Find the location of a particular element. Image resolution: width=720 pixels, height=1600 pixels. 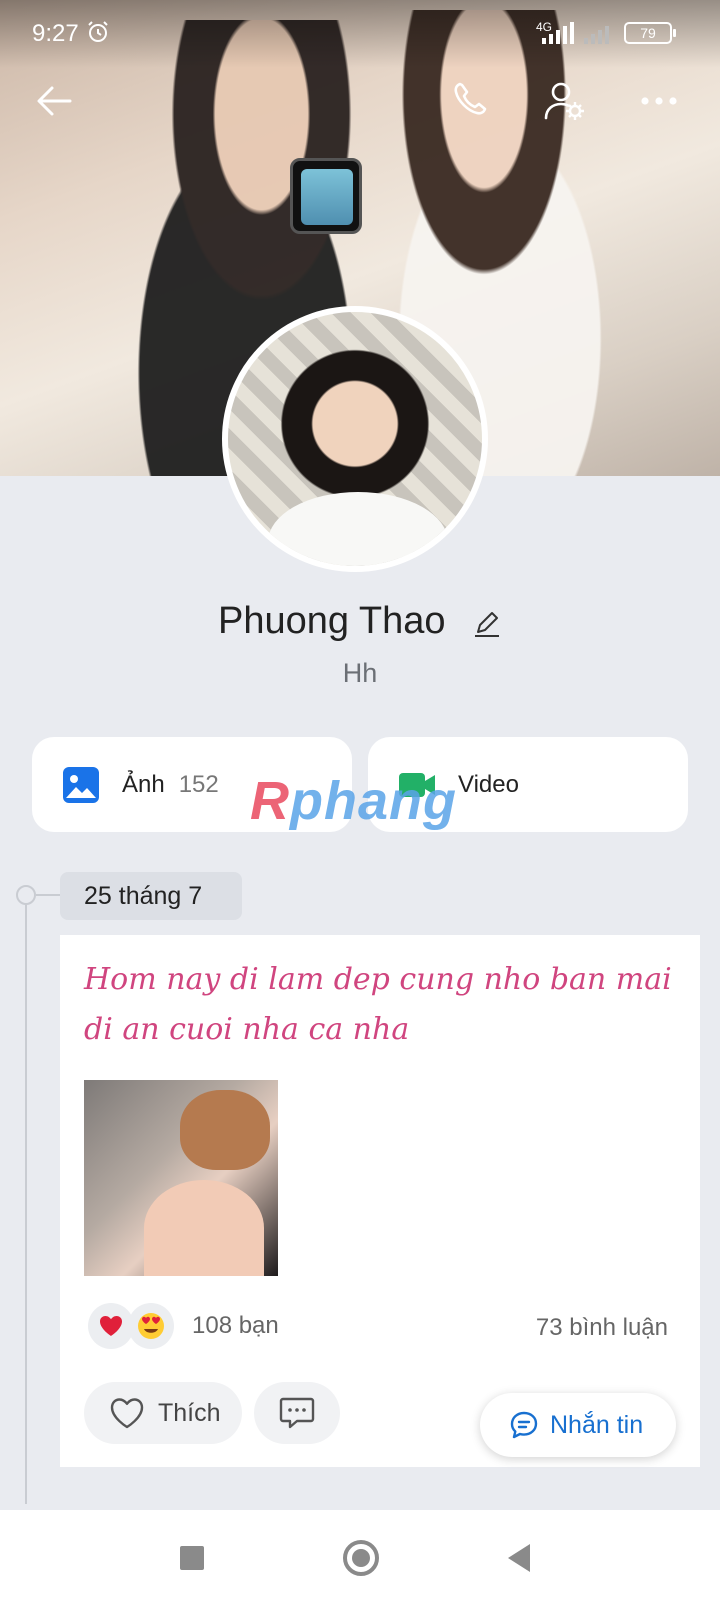

navigation-bar is located at coordinates (360, 1555).